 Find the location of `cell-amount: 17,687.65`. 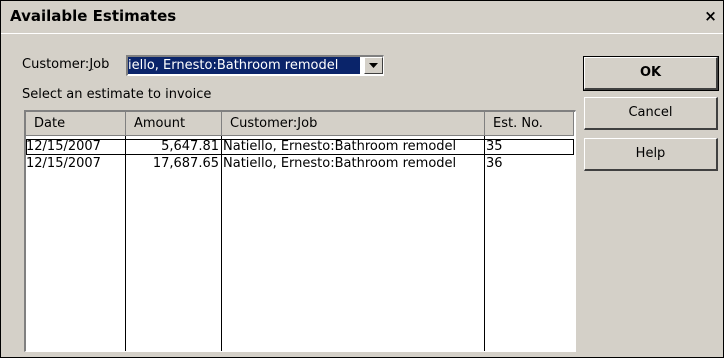

cell-amount: 17,687.65 is located at coordinates (185, 163).